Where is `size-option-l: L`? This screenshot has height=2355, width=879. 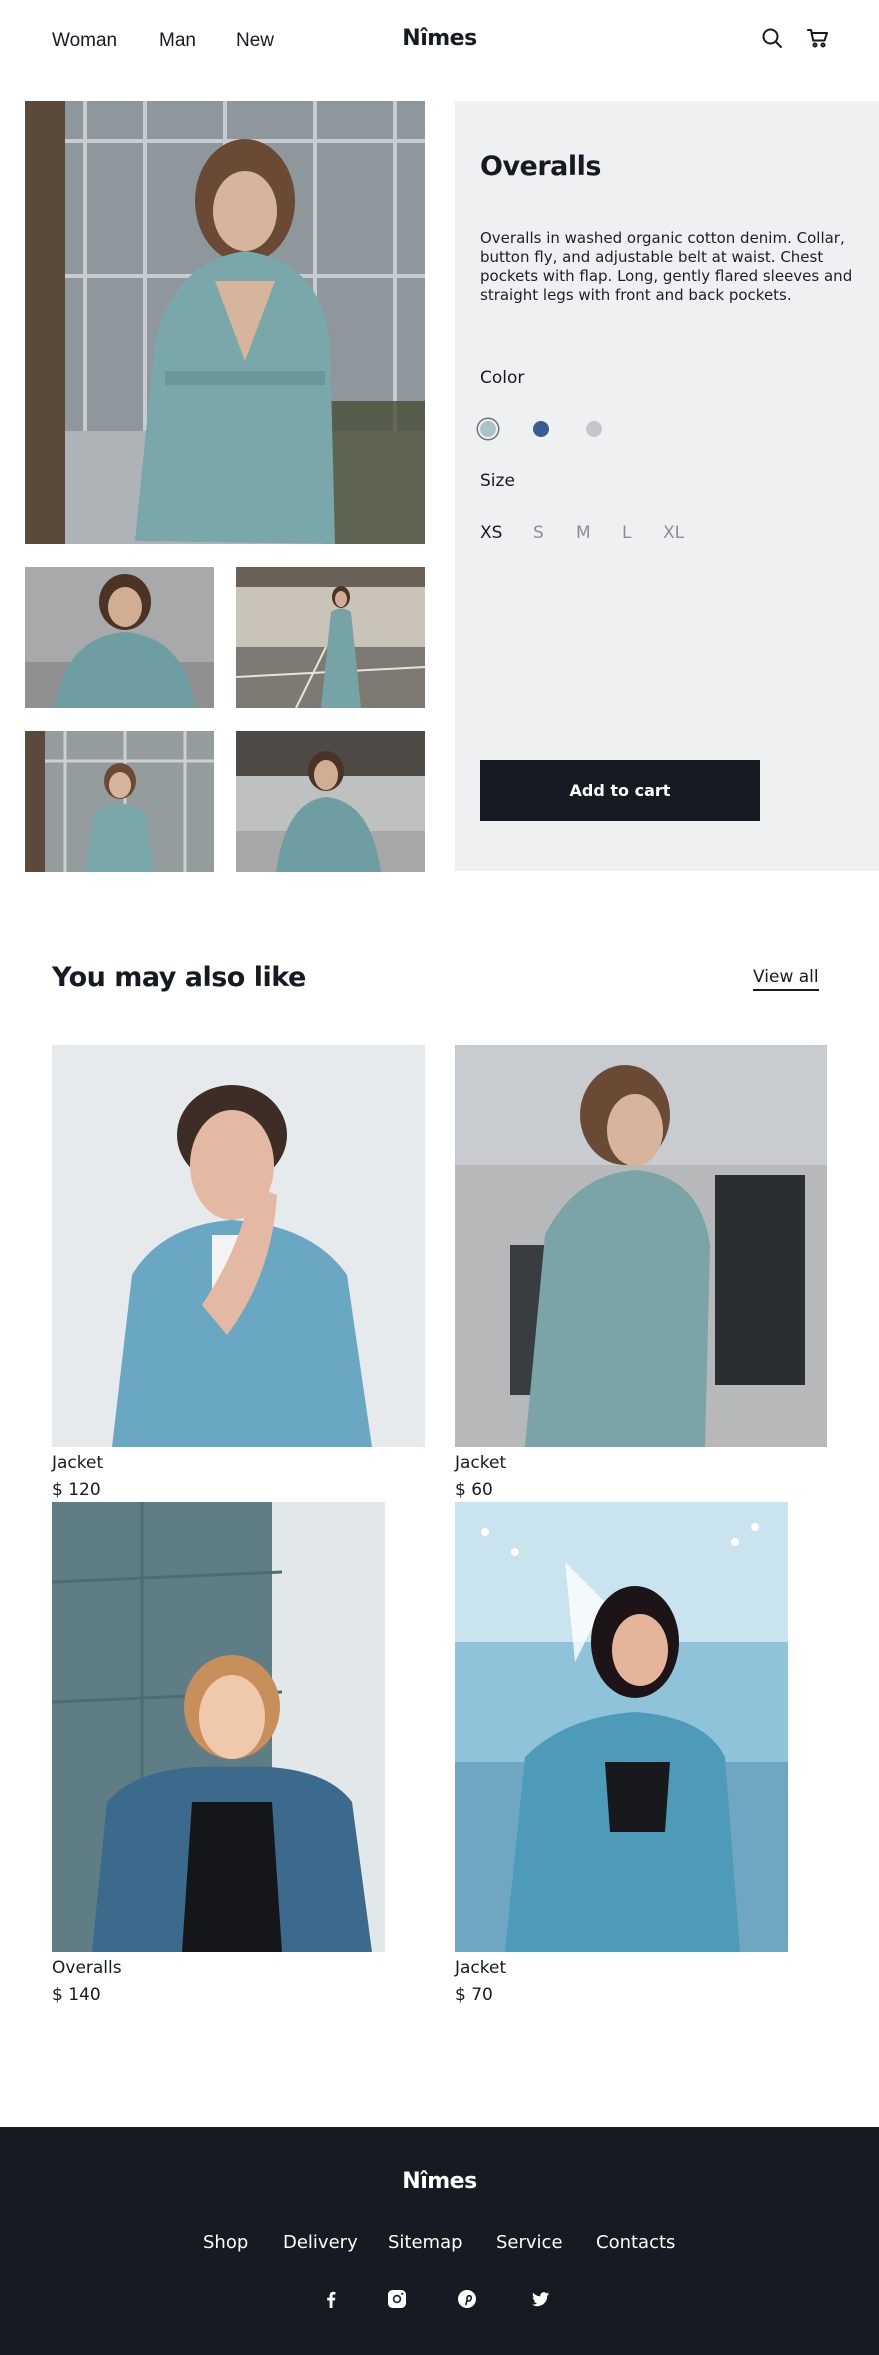
size-option-l: L is located at coordinates (626, 533).